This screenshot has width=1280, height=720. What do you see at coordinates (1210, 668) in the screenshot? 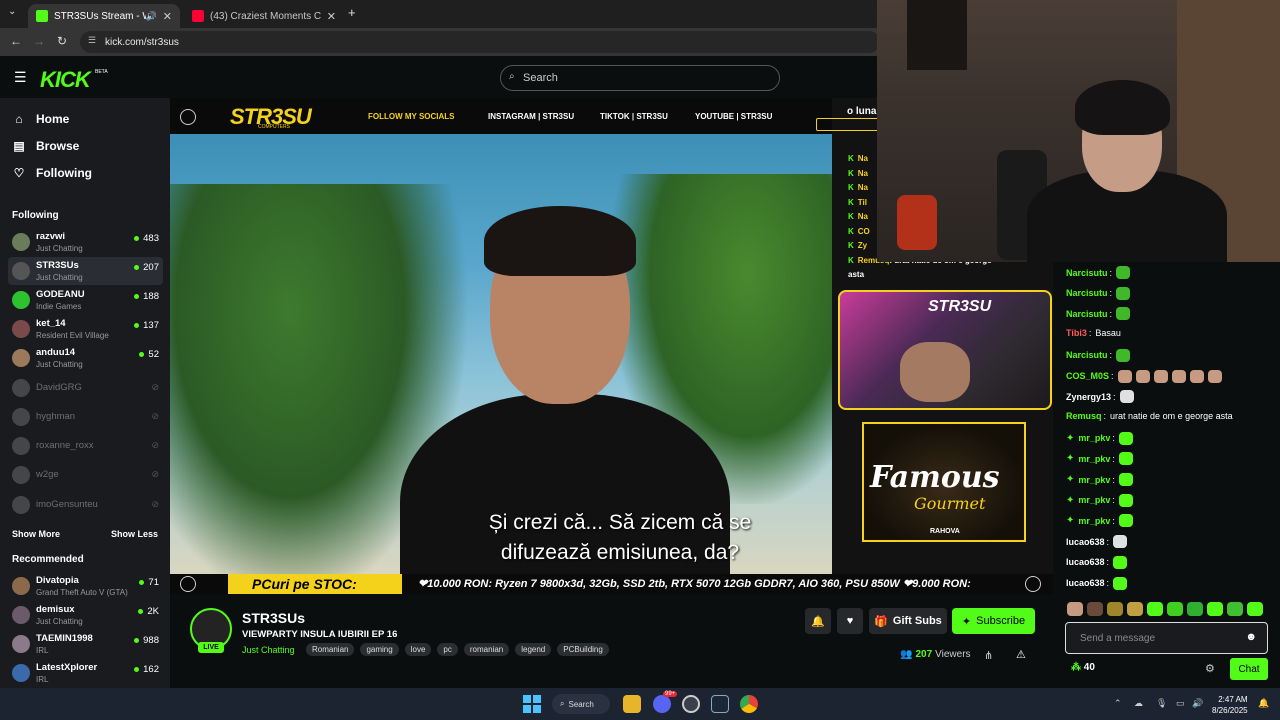
I see `gear-icon: ⚙` at bounding box center [1210, 668].